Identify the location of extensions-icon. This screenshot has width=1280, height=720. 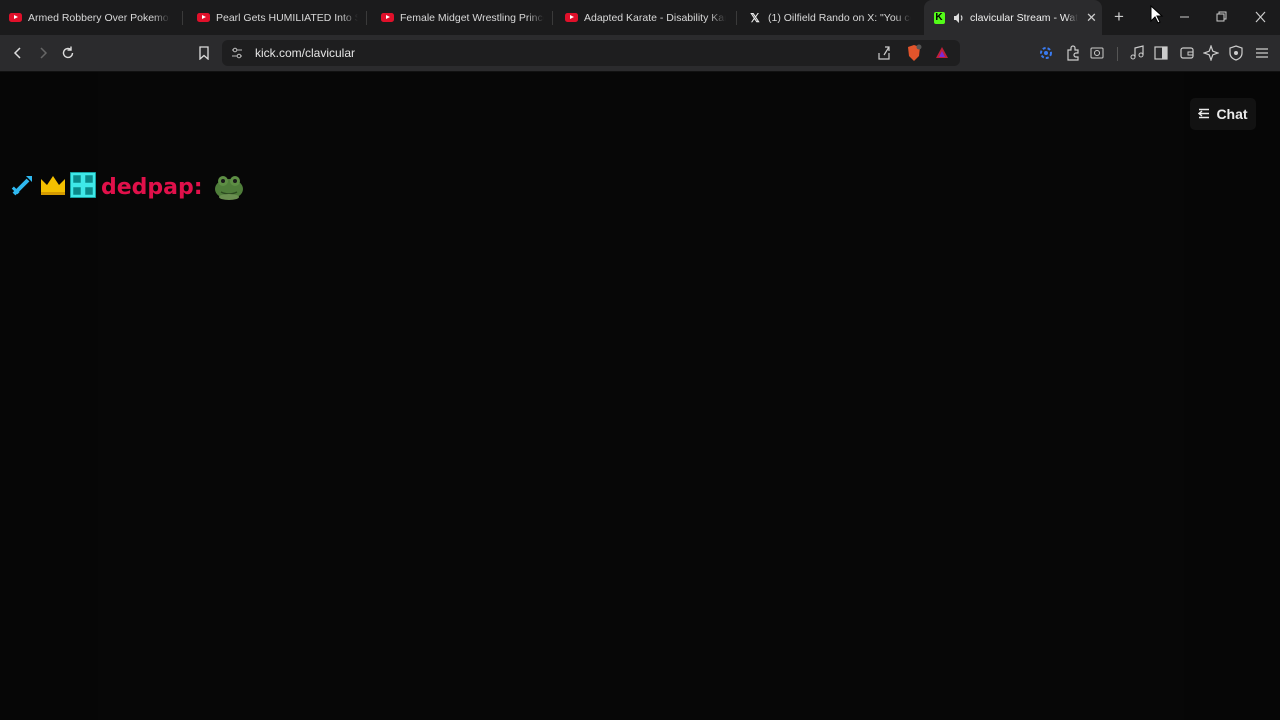
(1073, 55).